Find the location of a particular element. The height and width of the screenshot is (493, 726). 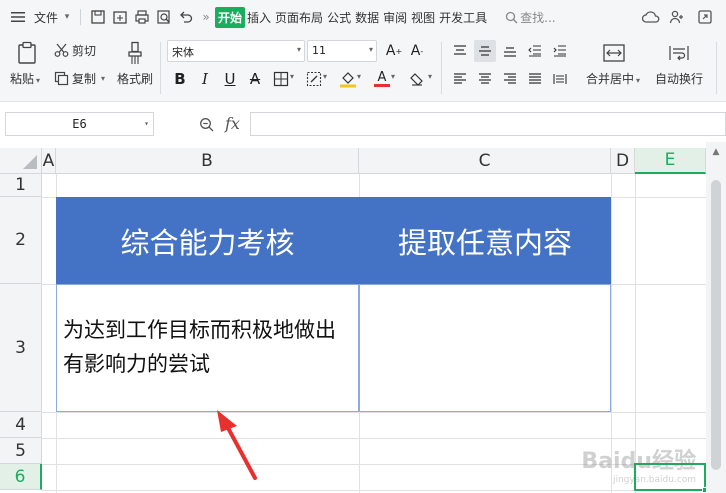

tab-page-layout: 页面布局 is located at coordinates (299, 17).